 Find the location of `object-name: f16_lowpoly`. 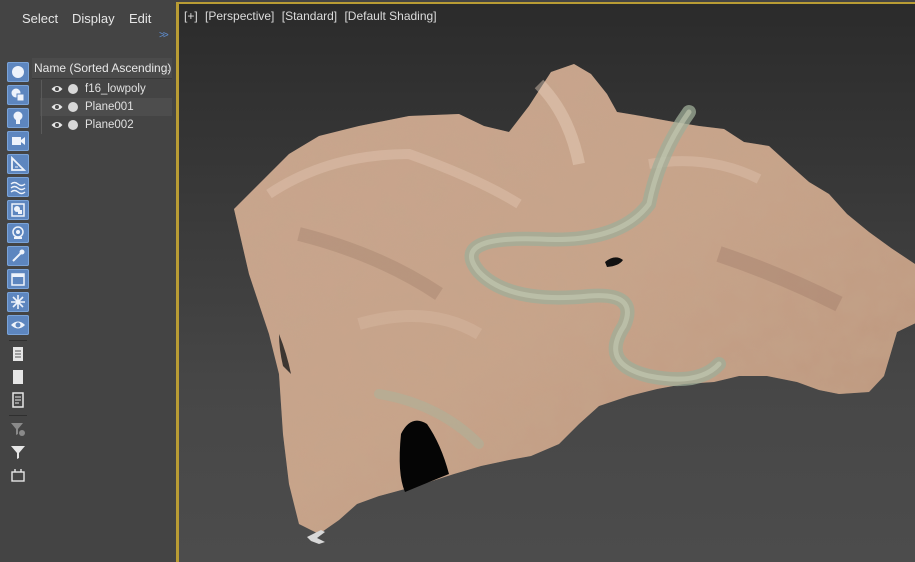

object-name: f16_lowpoly is located at coordinates (115, 89).